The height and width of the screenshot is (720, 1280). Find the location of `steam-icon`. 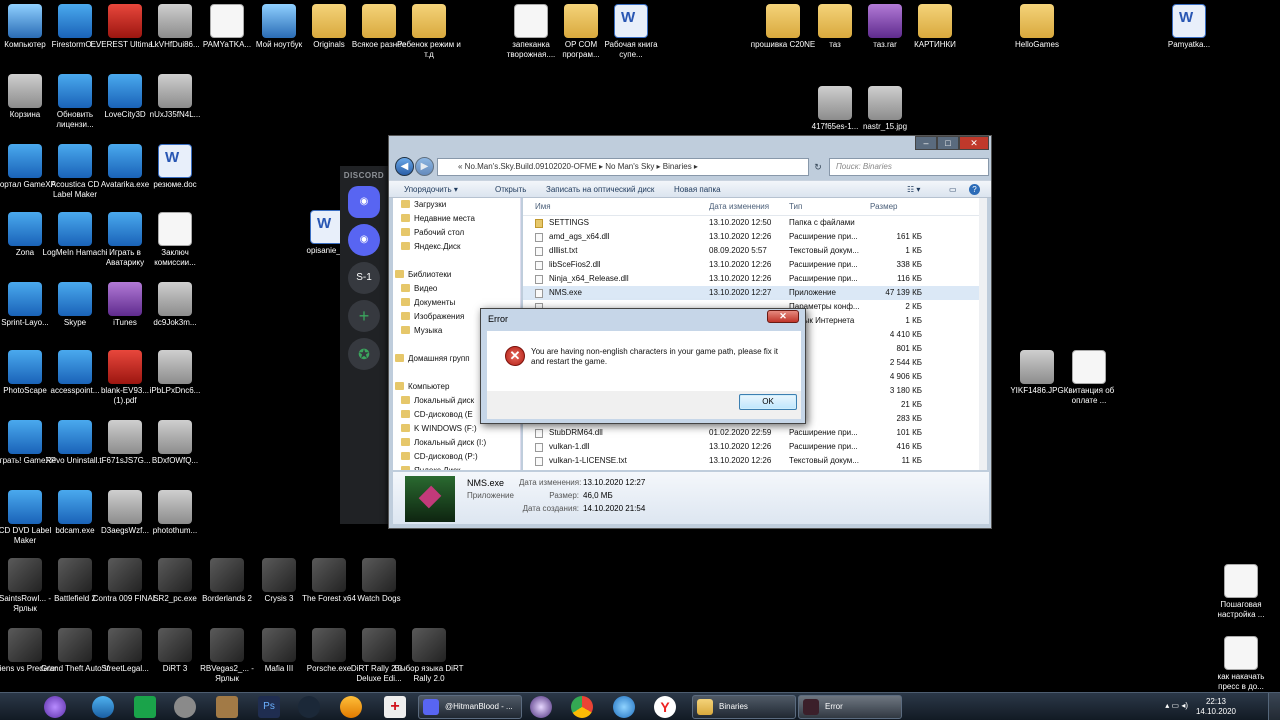

steam-icon is located at coordinates (309, 707).